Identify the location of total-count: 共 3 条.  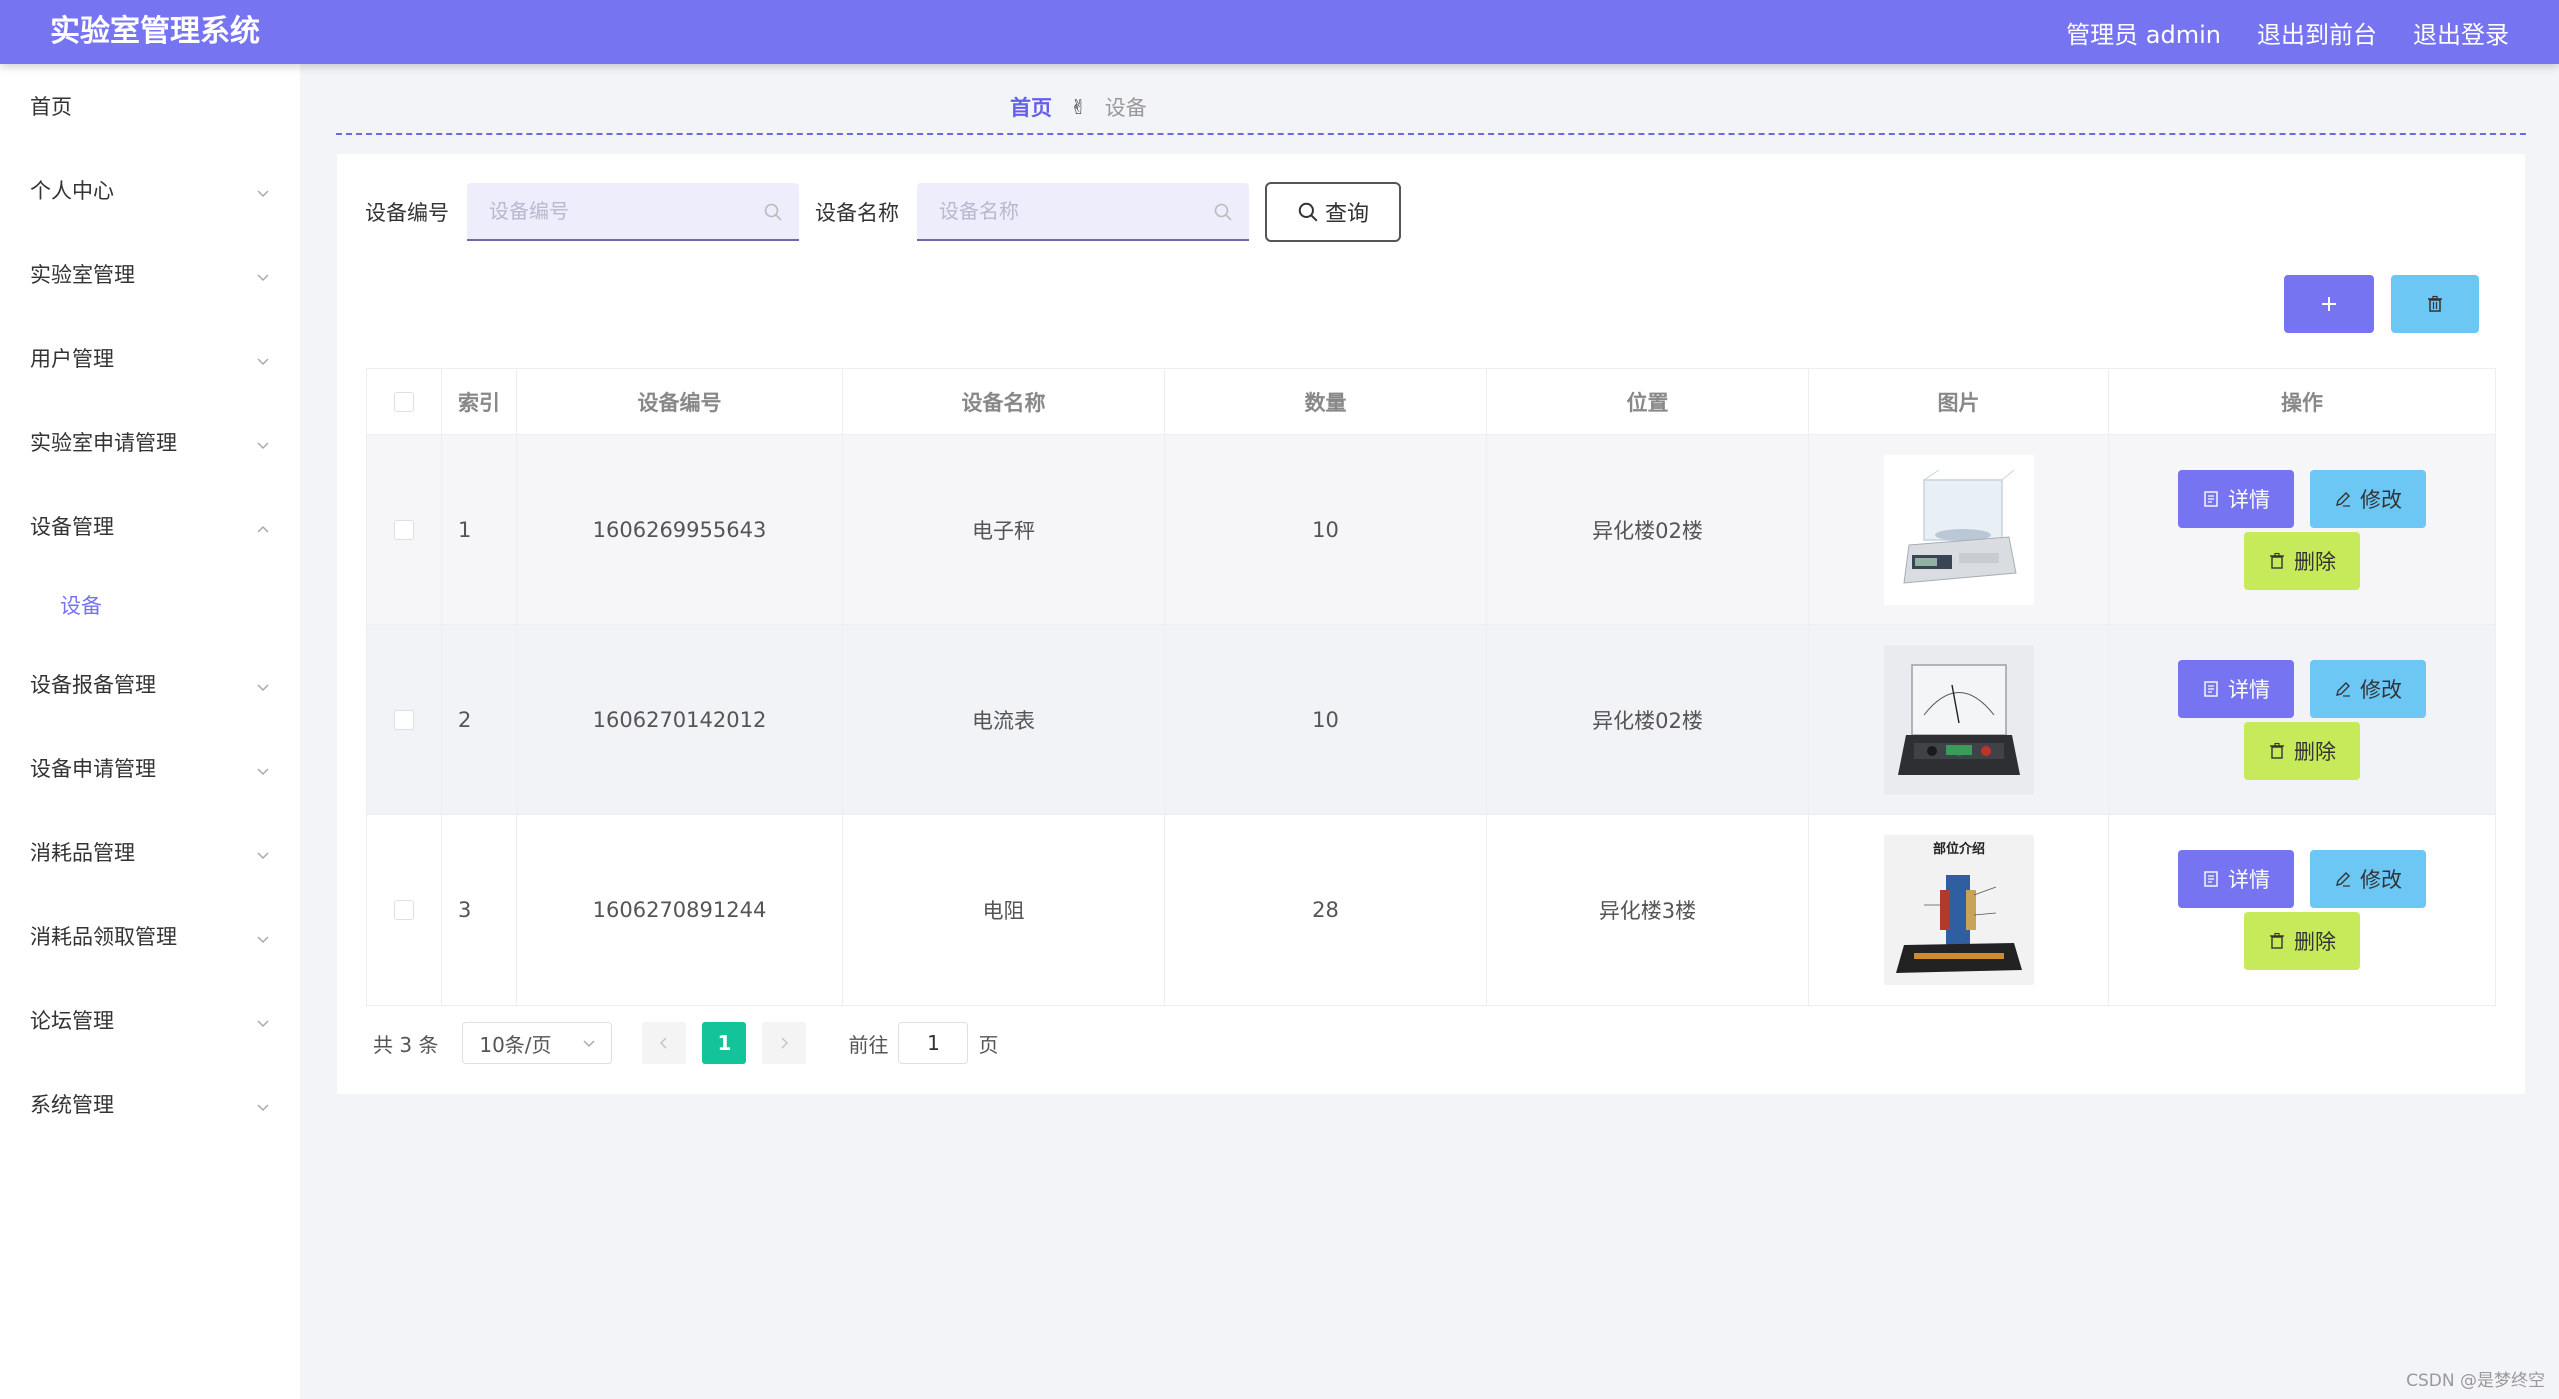
(406, 1044).